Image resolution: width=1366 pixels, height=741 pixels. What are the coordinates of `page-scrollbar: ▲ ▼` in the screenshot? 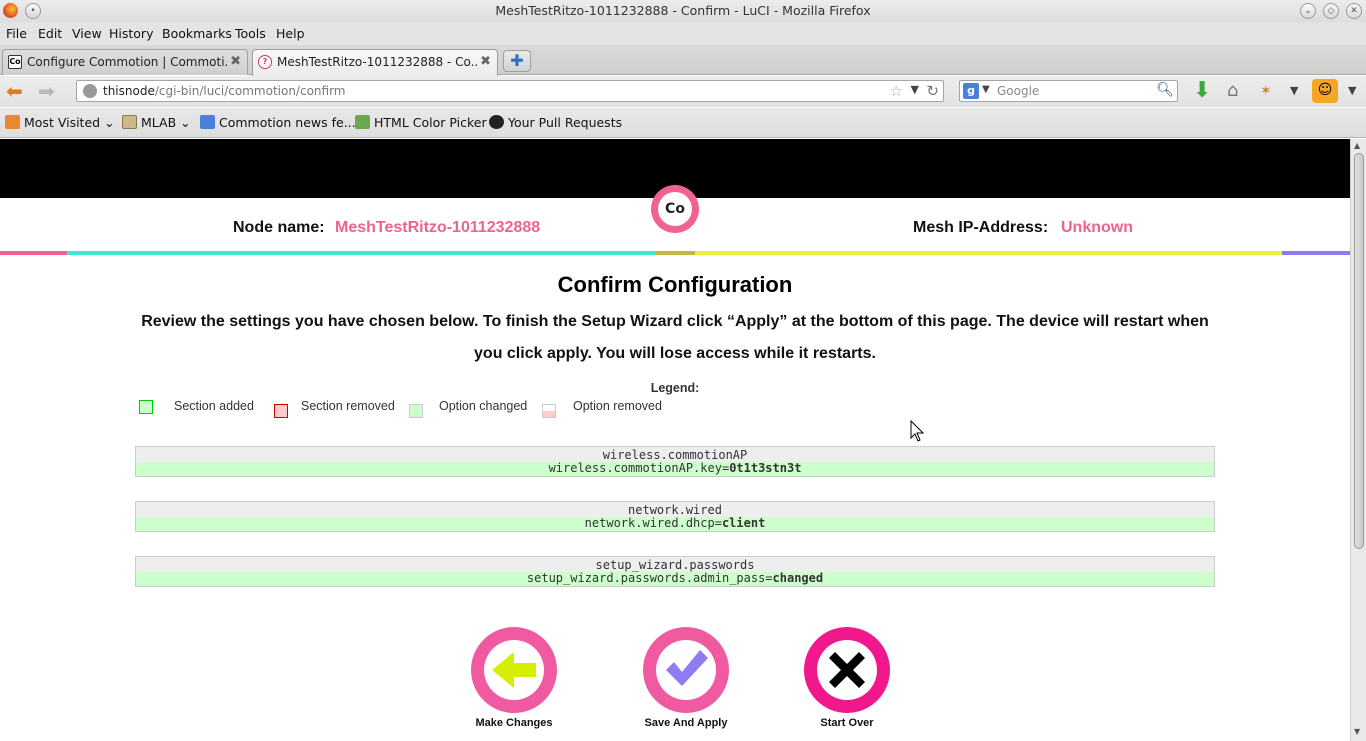 It's located at (1358, 440).